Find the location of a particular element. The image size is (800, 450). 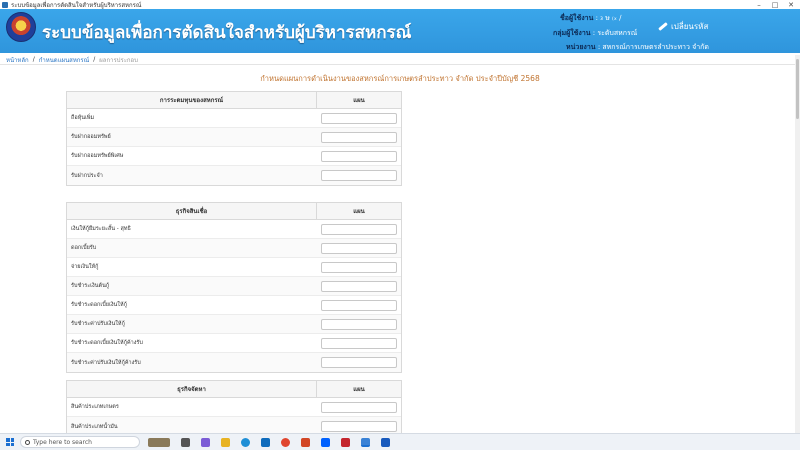

weather-widget-icon is located at coordinates (159, 442).